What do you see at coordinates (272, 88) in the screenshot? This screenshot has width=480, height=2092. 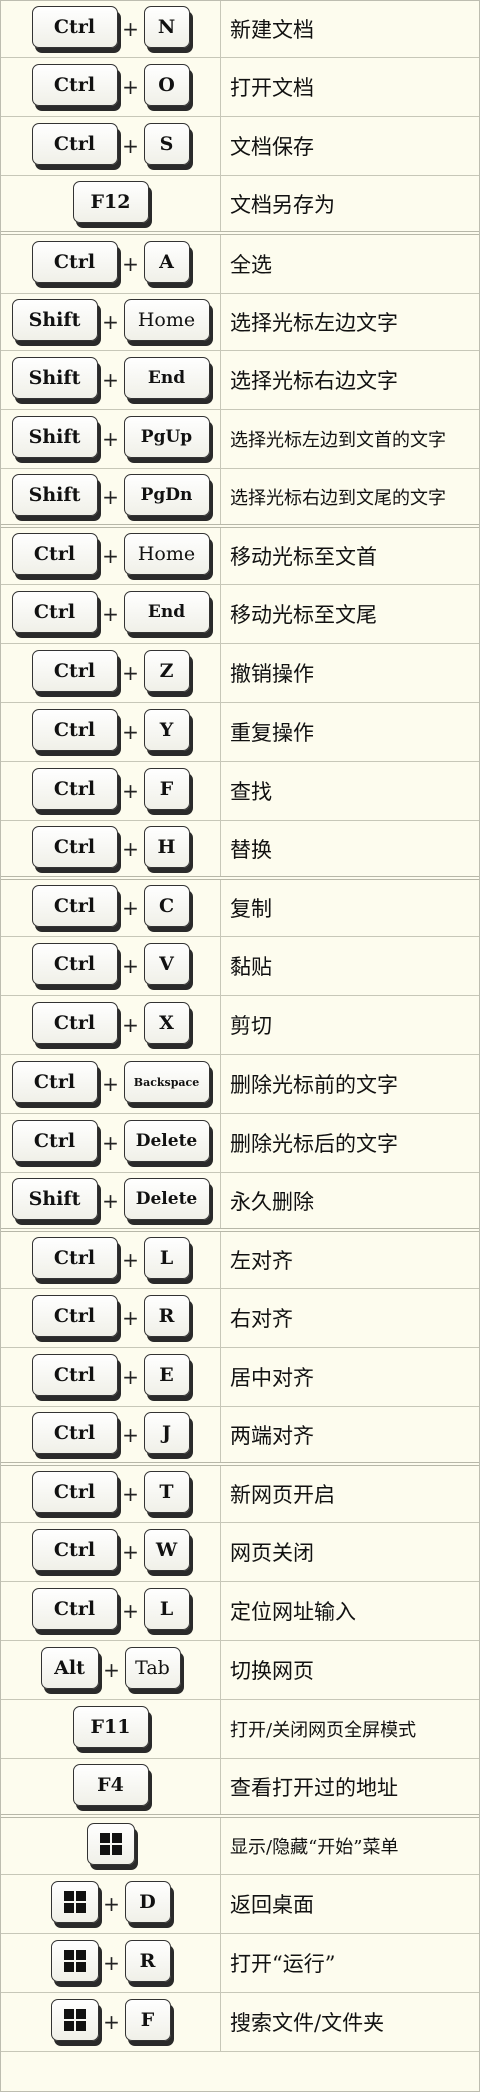 I see `shortcut-description: 打开文档` at bounding box center [272, 88].